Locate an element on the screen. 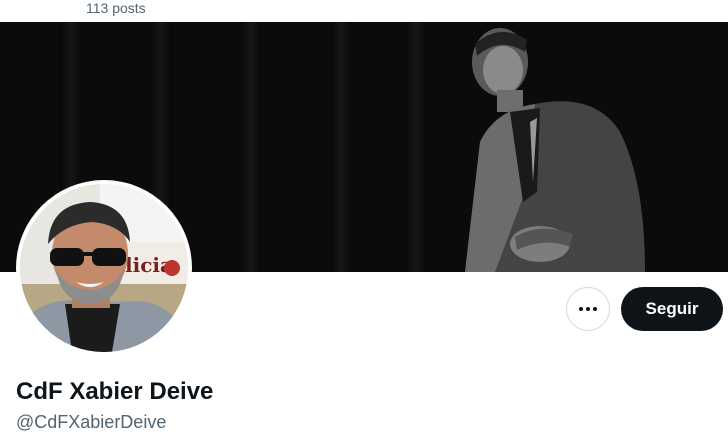 The image size is (728, 446). follow-button: Seguir is located at coordinates (672, 309).